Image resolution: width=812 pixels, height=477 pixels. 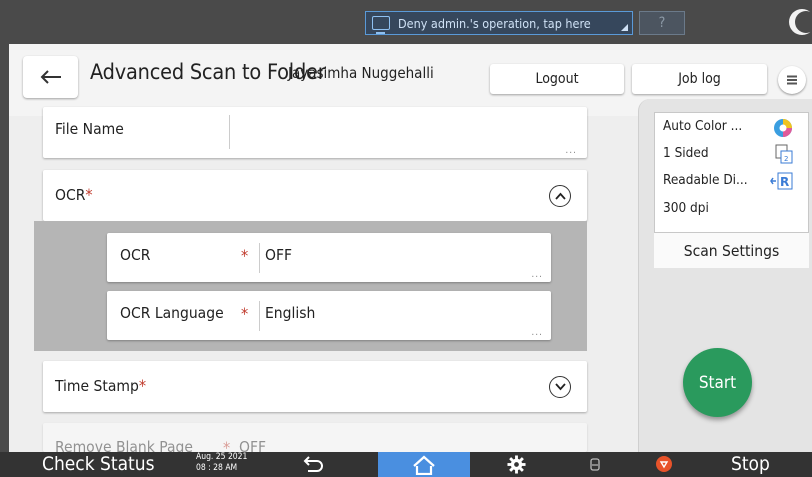 What do you see at coordinates (172, 313) in the screenshot?
I see `ocr-language-label: OCR Language` at bounding box center [172, 313].